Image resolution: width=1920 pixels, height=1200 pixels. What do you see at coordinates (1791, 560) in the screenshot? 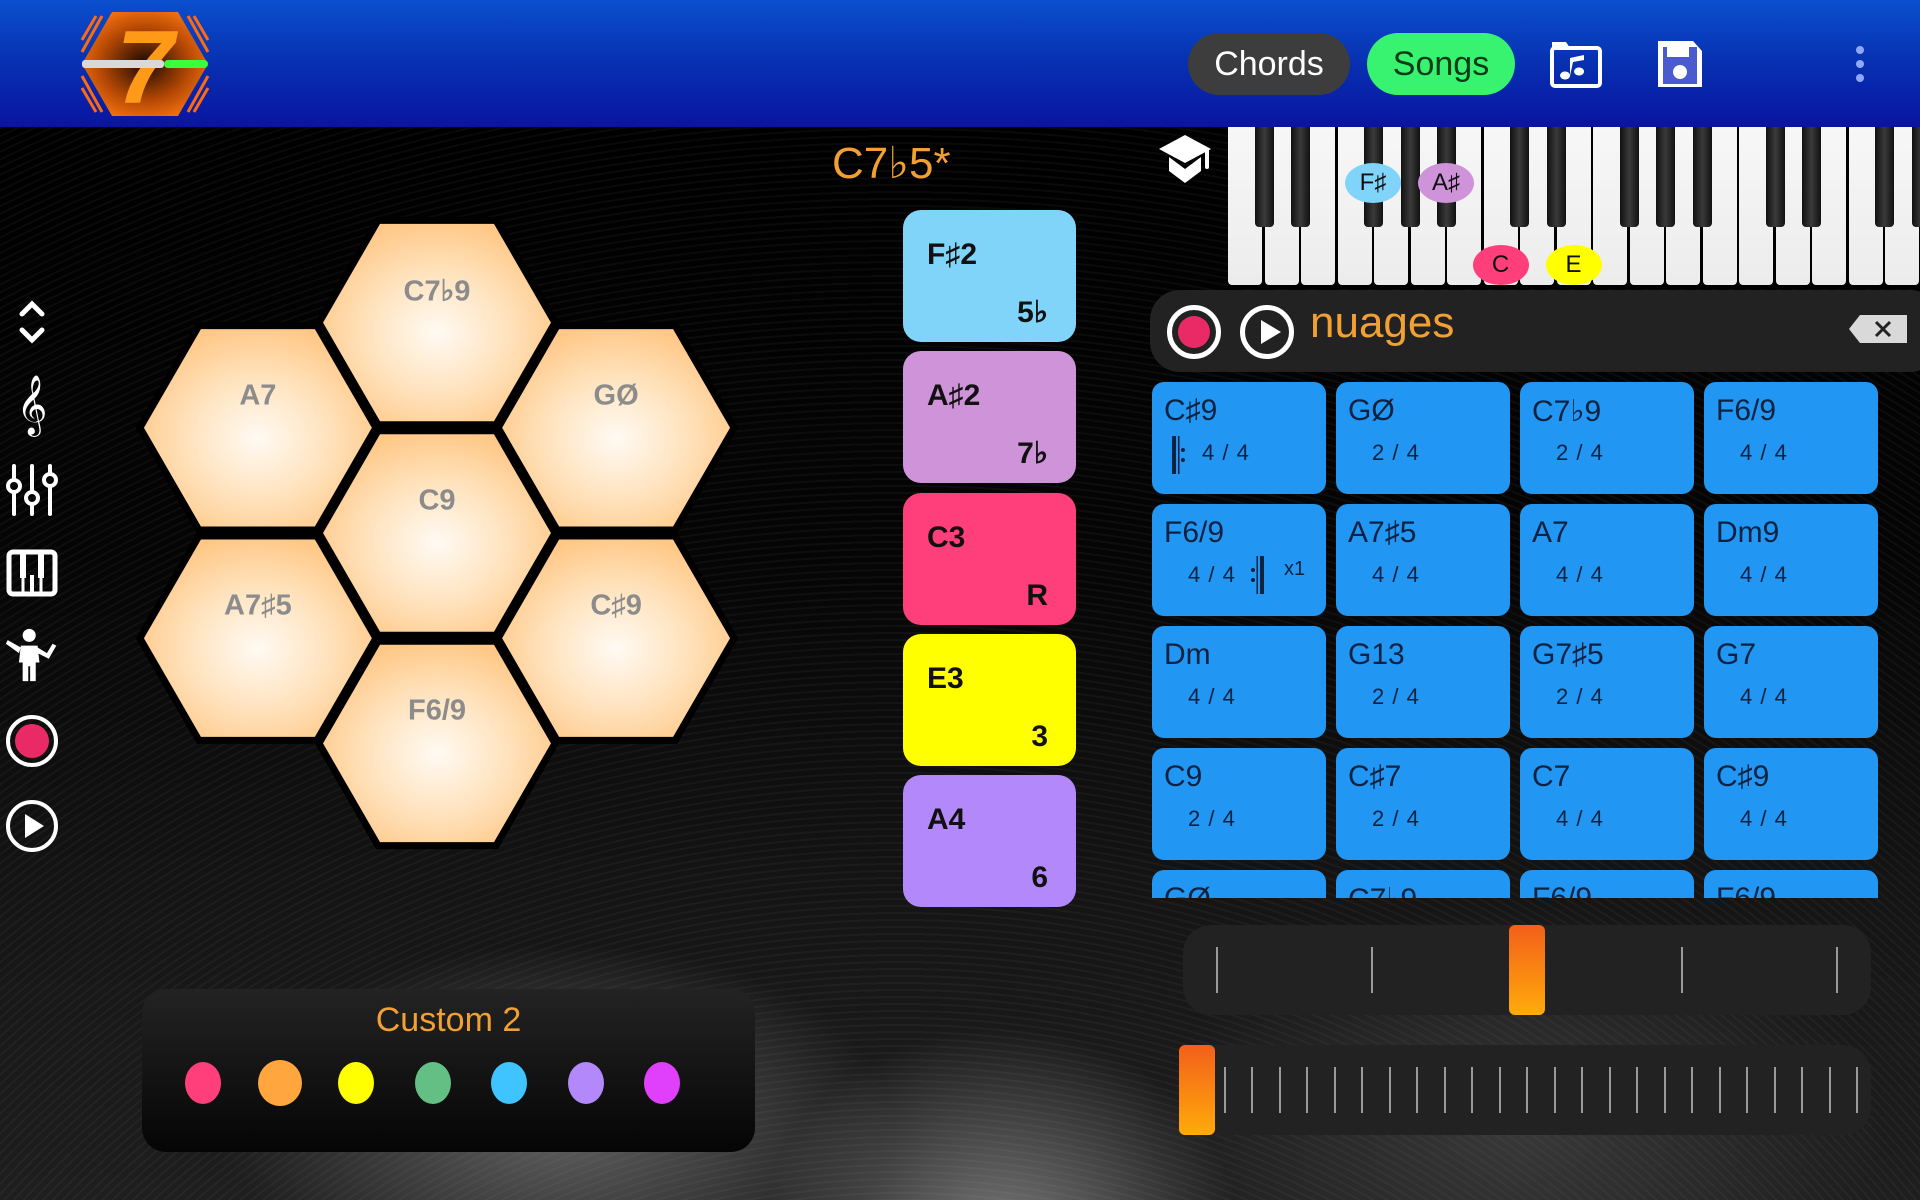
I see `song-chord-cell: Dm9 4 / 4` at bounding box center [1791, 560].